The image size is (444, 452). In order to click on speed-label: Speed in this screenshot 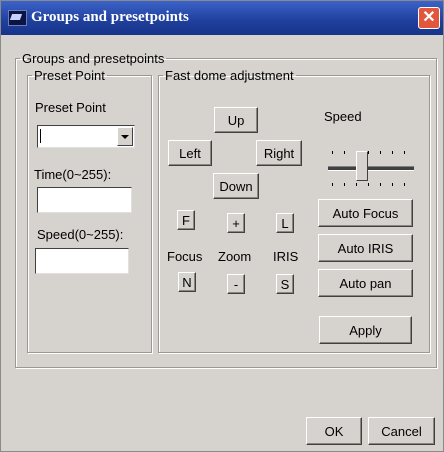, I will do `click(343, 116)`.